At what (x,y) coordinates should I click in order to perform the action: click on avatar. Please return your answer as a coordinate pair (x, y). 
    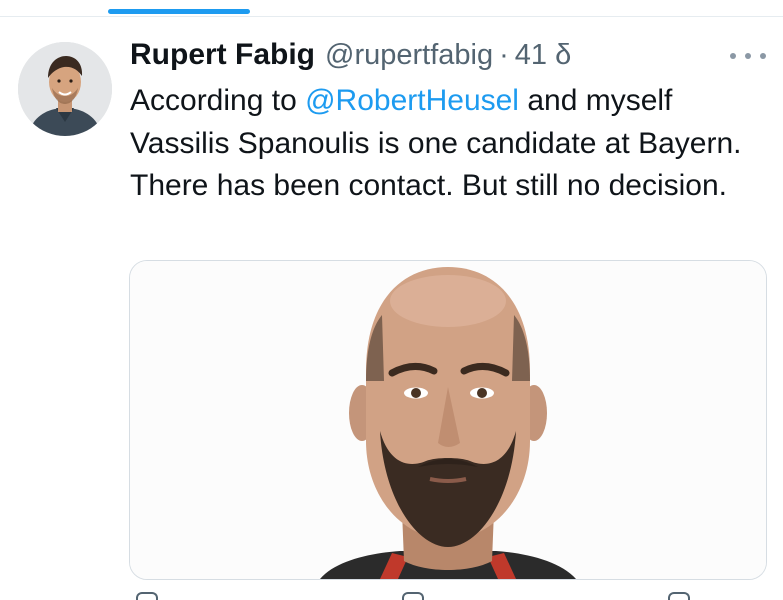
    Looking at the image, I should click on (65, 89).